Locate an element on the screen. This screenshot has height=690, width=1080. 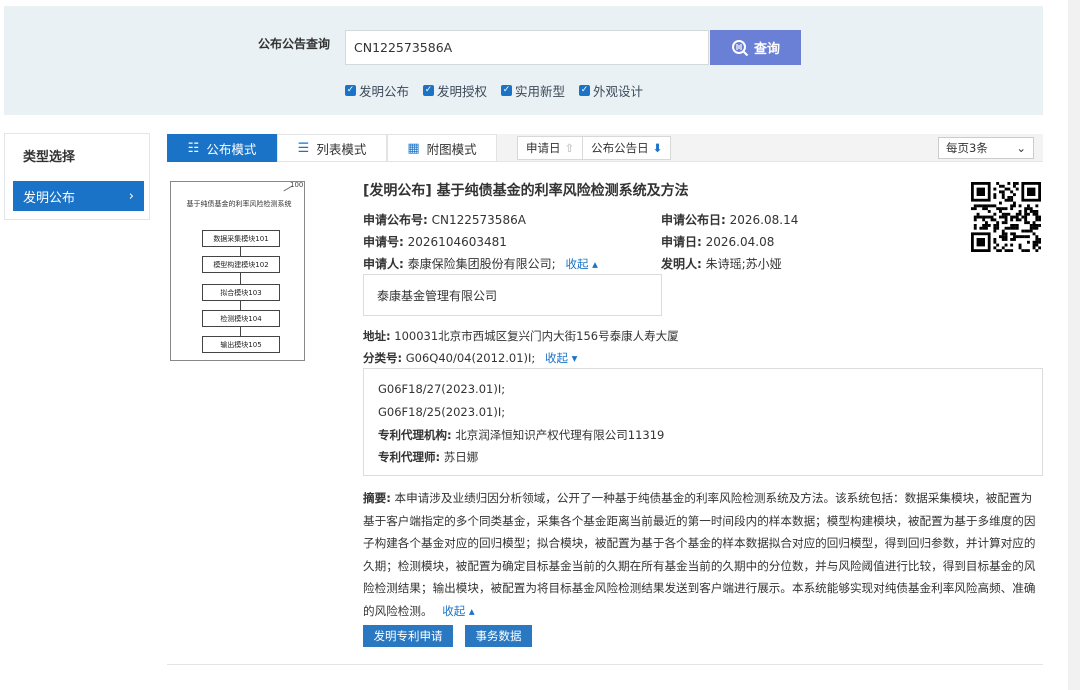
field-value: 2026104603481 is located at coordinates (457, 242).